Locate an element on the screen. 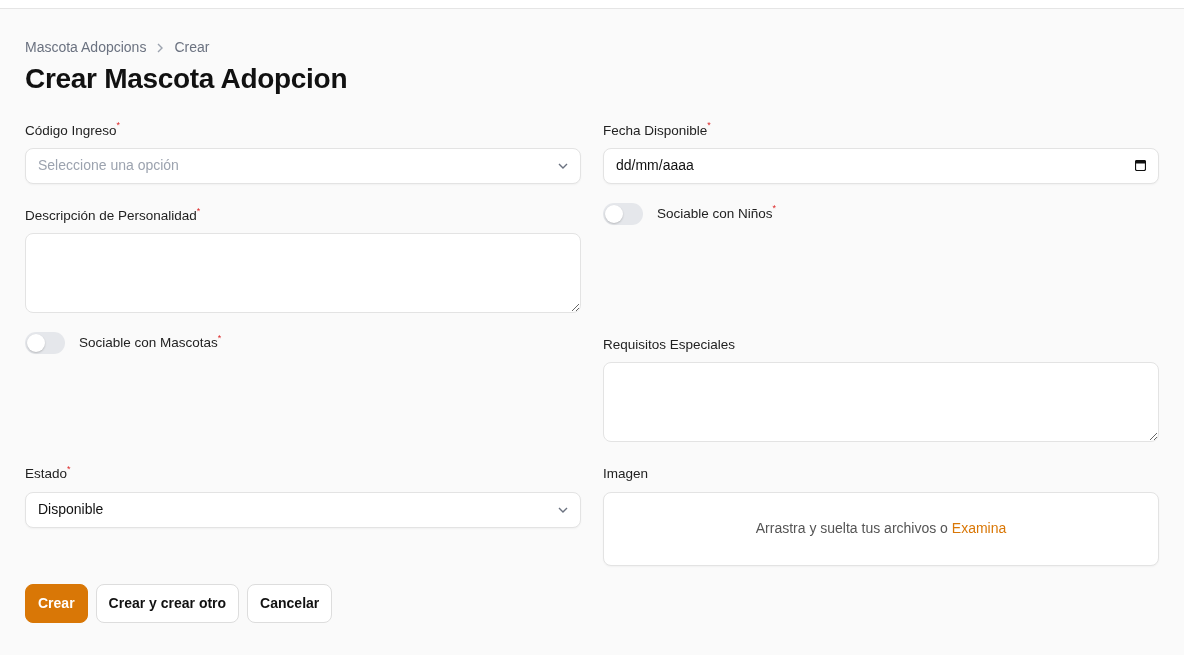  page-title: Crear Mascota Adopcion is located at coordinates (187, 79).